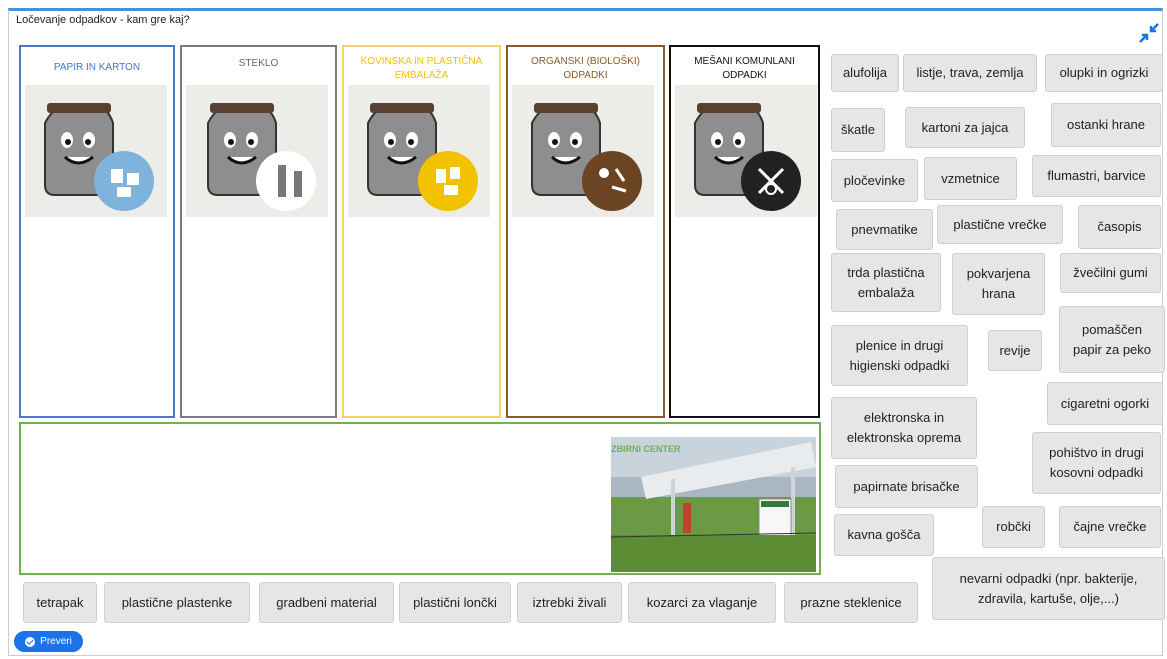  What do you see at coordinates (1110, 527) in the screenshot?
I see `item-chip-cajne: čajne vrečke` at bounding box center [1110, 527].